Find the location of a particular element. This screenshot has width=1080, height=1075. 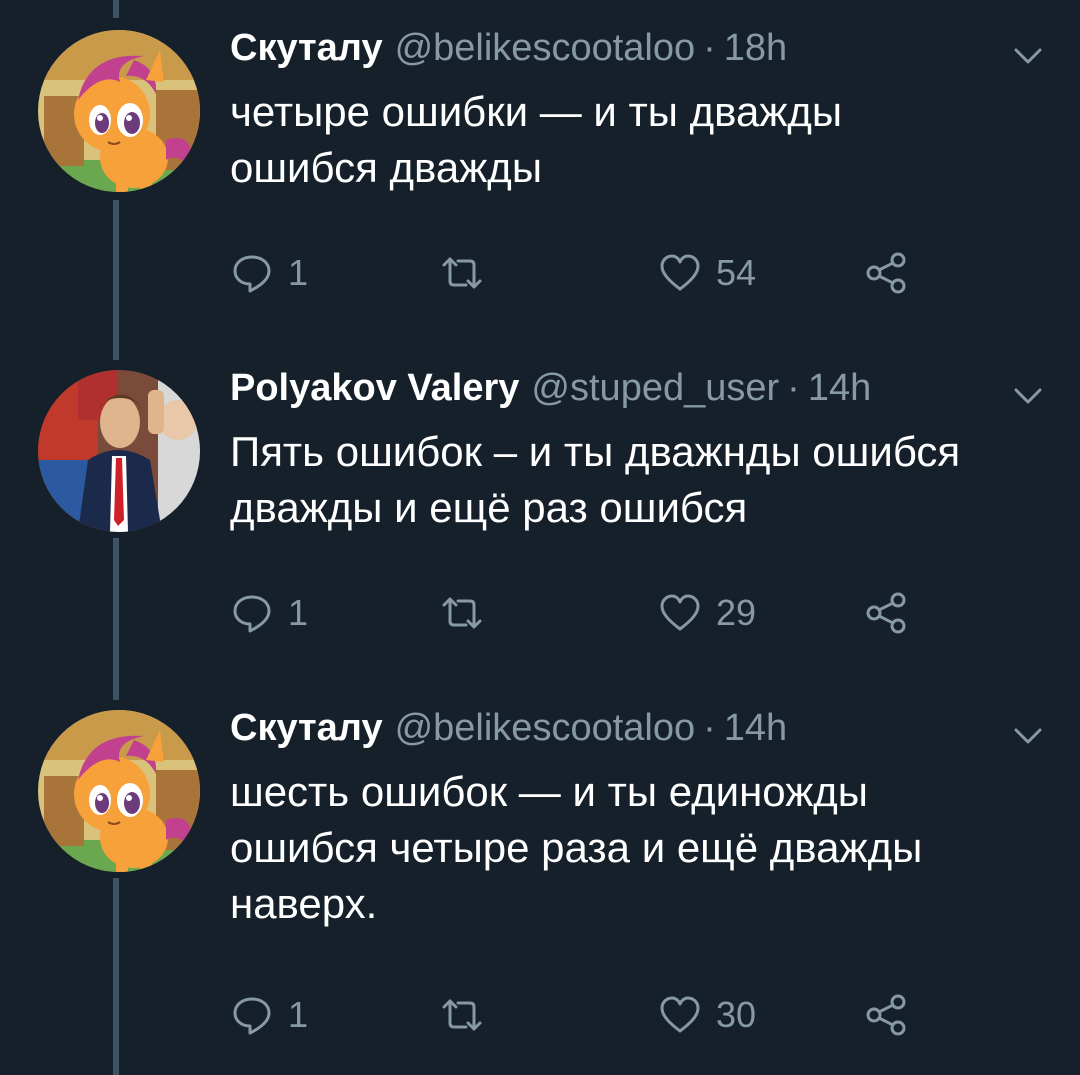

tweet-text-line: ошибся четыре раза и ещё дважды is located at coordinates (576, 847).